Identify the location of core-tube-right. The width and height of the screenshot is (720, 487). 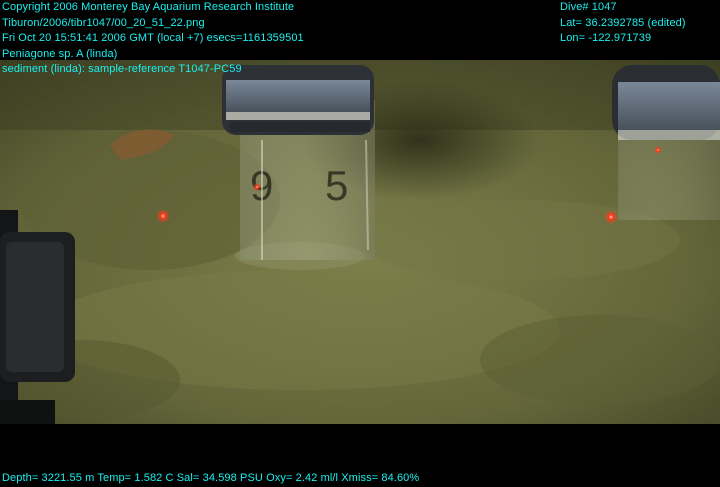
(666, 142).